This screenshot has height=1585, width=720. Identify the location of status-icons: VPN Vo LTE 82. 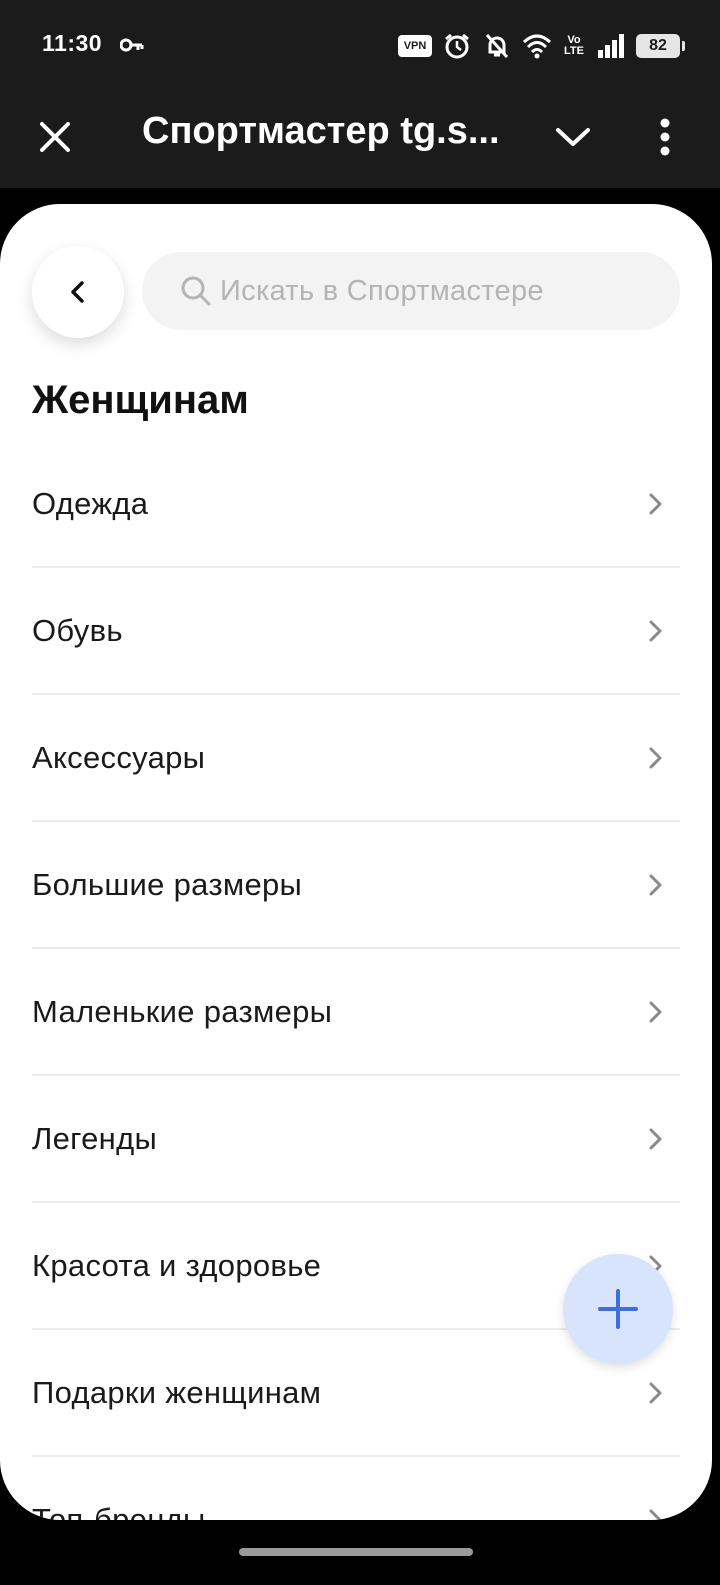
(541, 46).